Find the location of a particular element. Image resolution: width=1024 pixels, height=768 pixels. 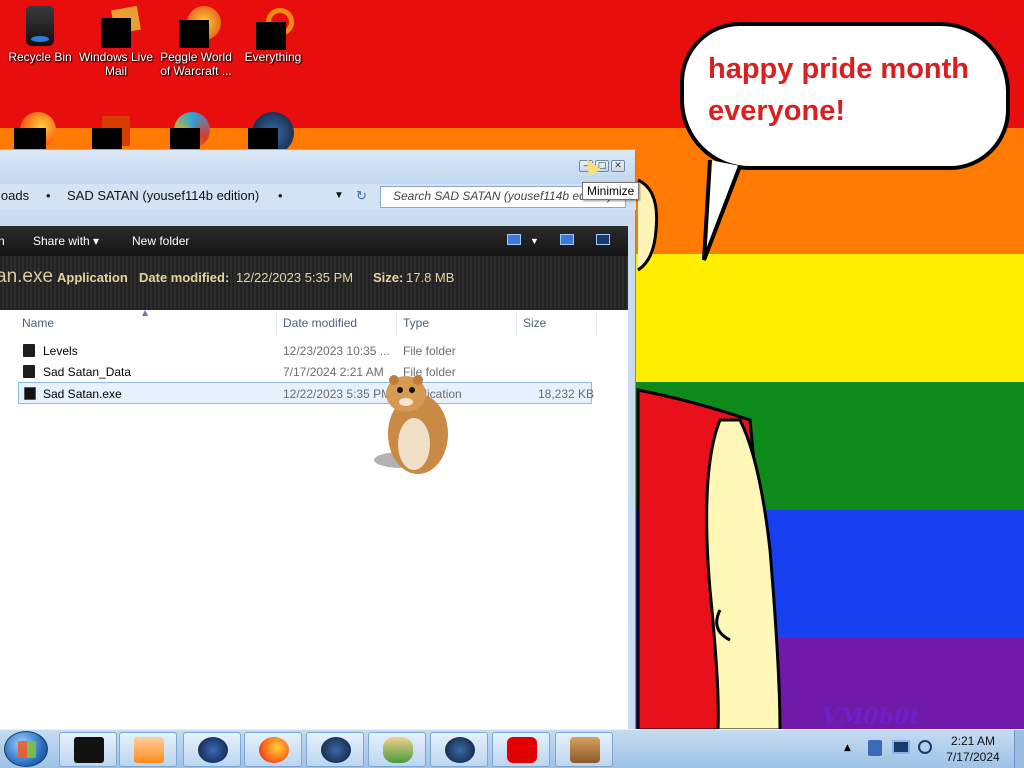

date-modified-label: Date modified: is located at coordinates (184, 277).